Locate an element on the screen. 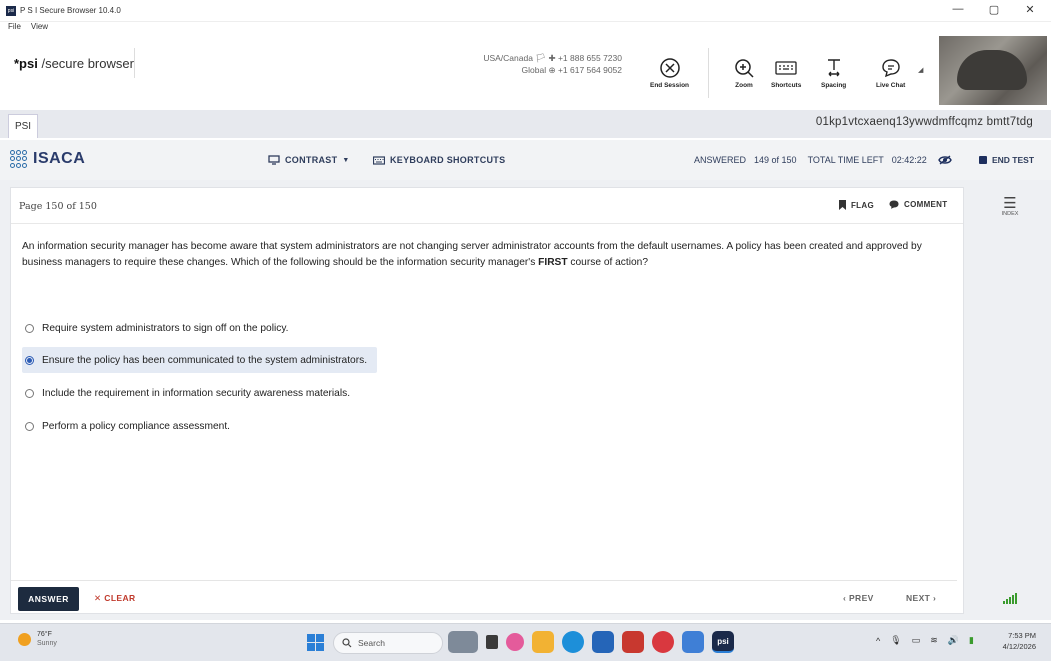 Image resolution: width=1051 pixels, height=661 pixels. time-left-label: TOTAL TIME LEFT is located at coordinates (845, 160).